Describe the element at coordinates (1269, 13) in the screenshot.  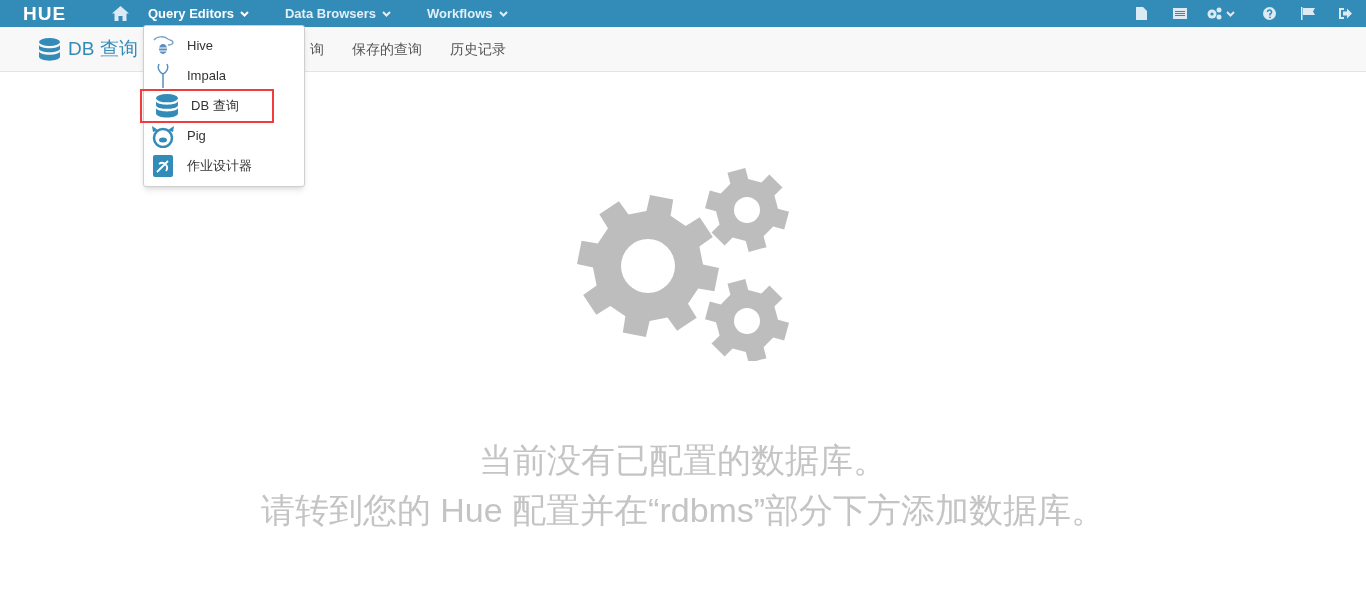
I see `help-icon` at that location.